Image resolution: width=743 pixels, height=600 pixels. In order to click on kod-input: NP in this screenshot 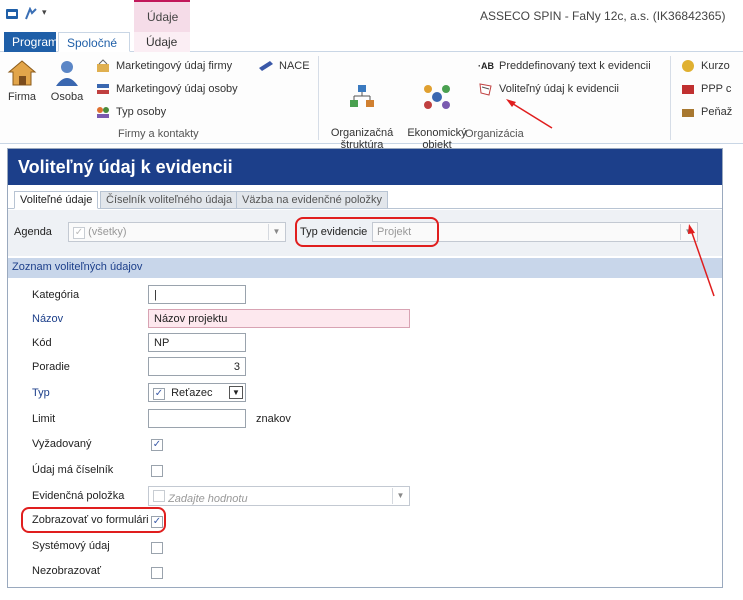, I will do `click(197, 342)`.